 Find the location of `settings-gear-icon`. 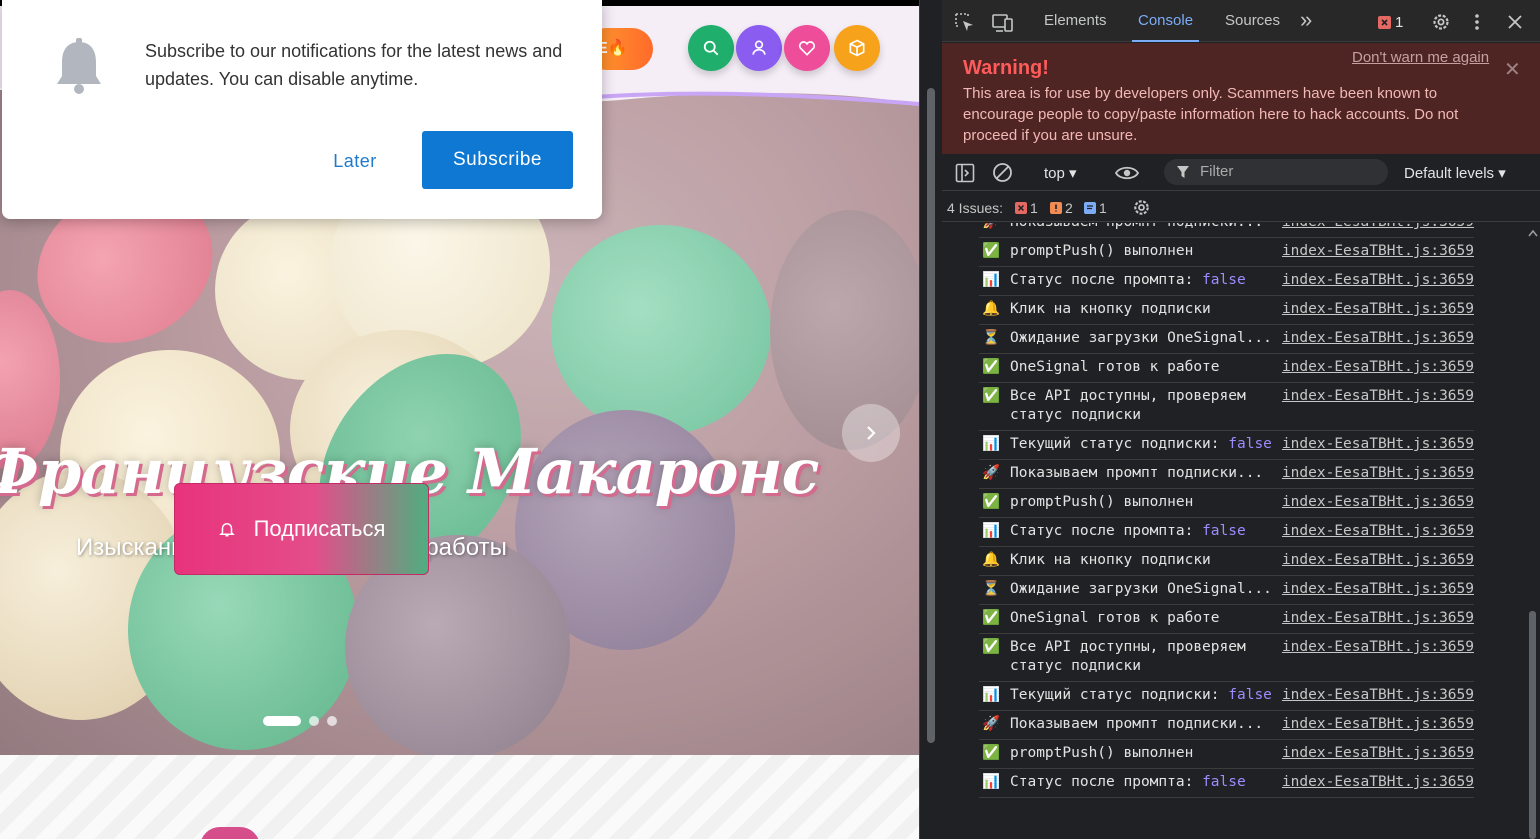

settings-gear-icon is located at coordinates (1441, 22).